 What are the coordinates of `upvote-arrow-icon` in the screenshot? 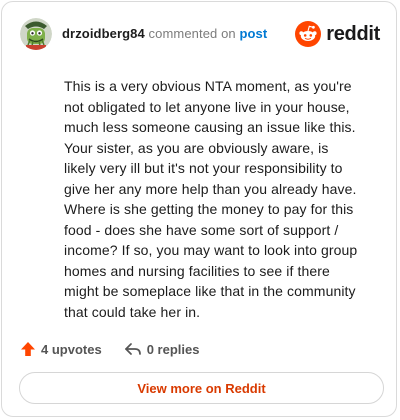 It's located at (28, 349).